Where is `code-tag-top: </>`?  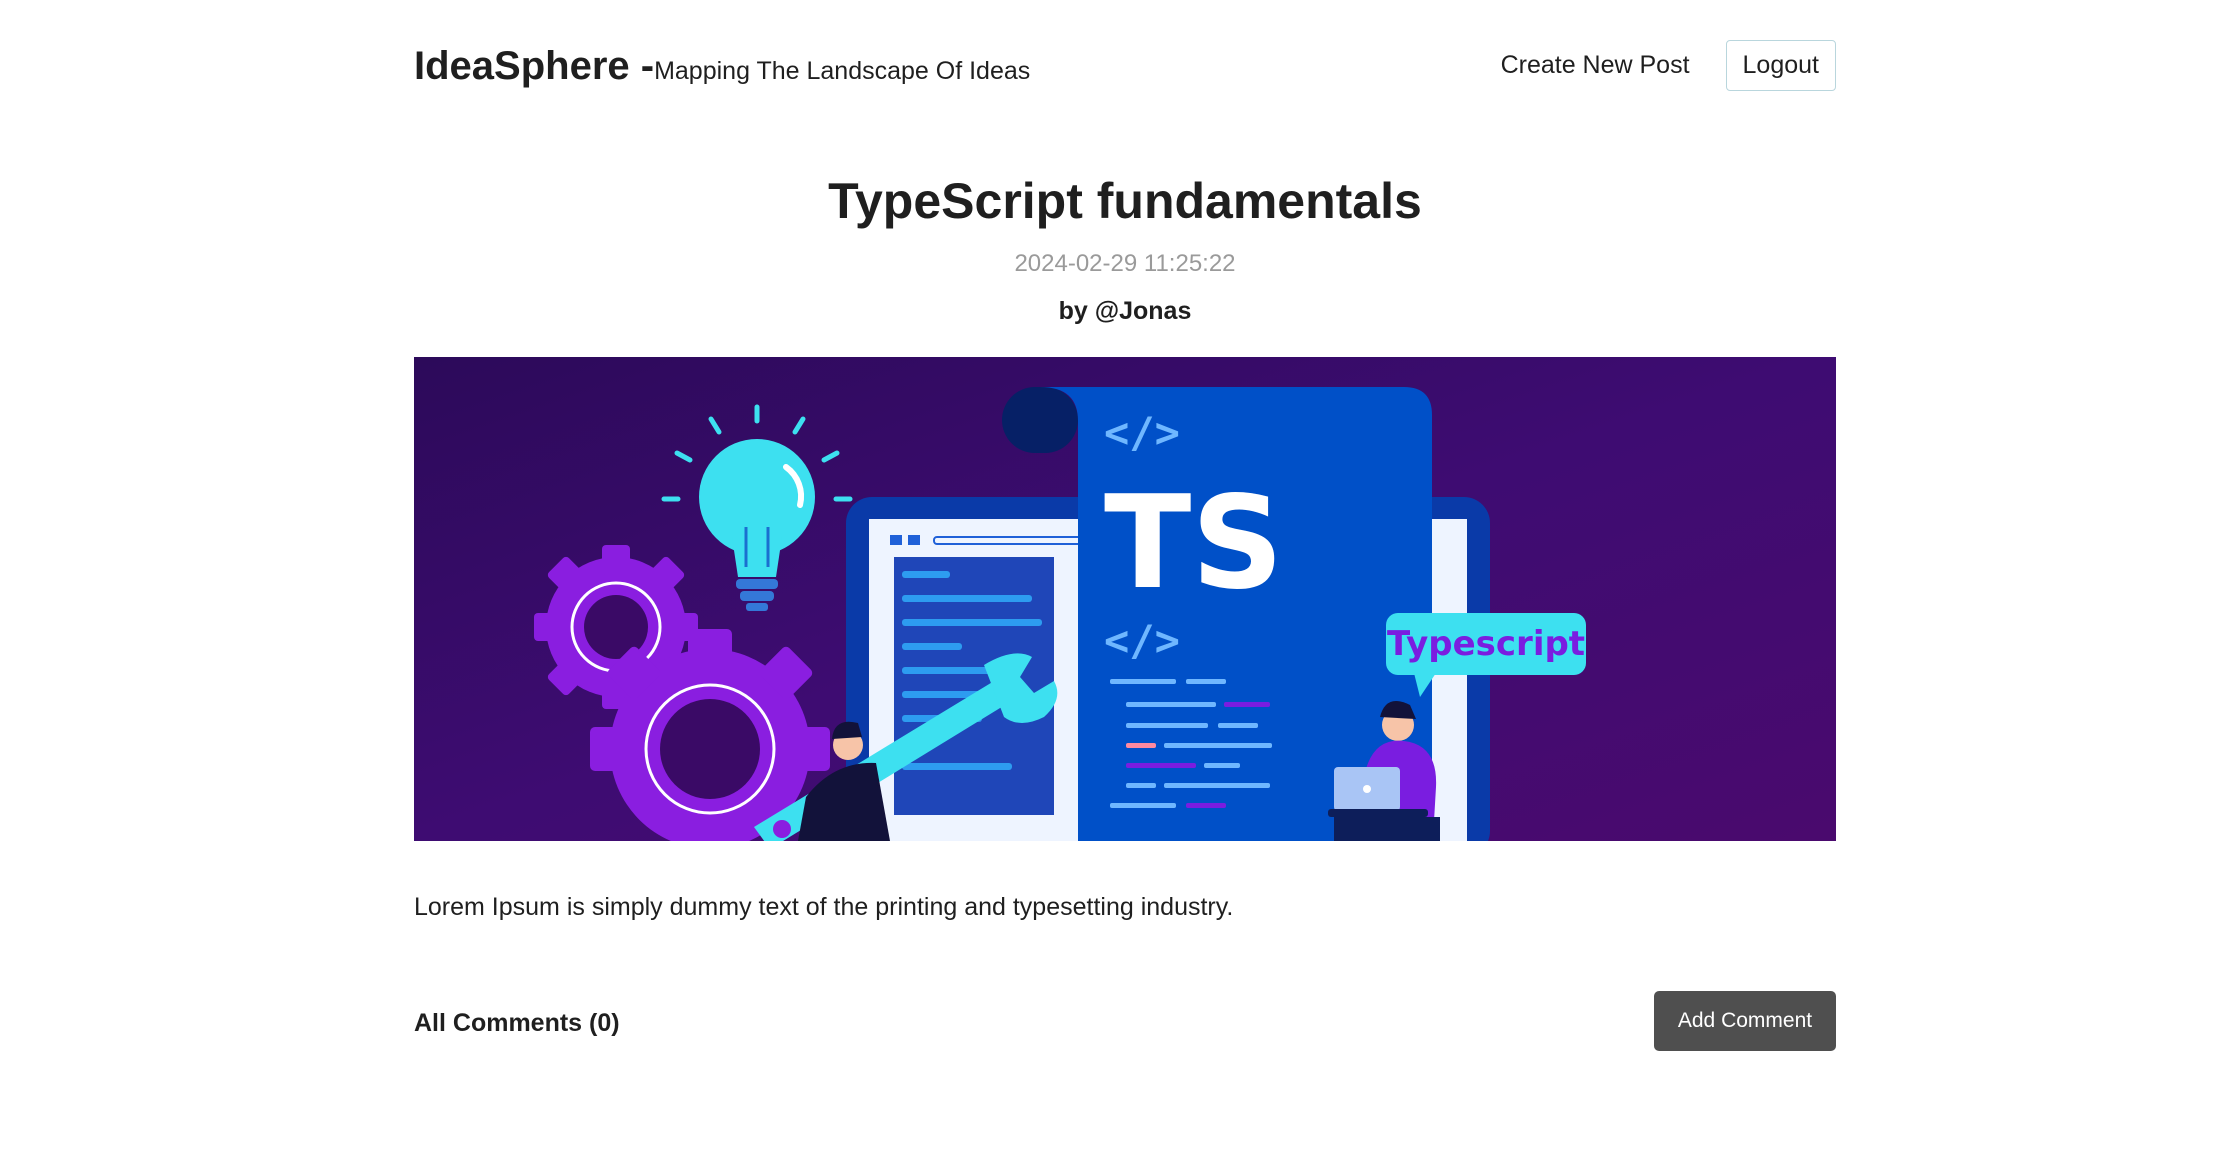 code-tag-top: </> is located at coordinates (1142, 432).